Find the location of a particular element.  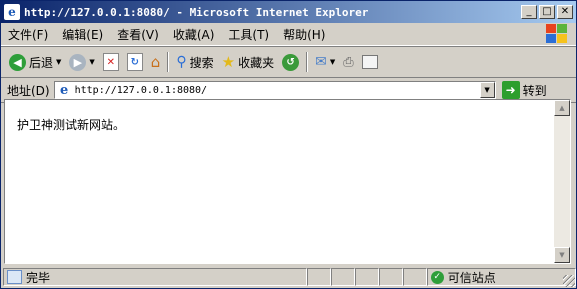

go-button: ➜ 转到 is located at coordinates (524, 90).